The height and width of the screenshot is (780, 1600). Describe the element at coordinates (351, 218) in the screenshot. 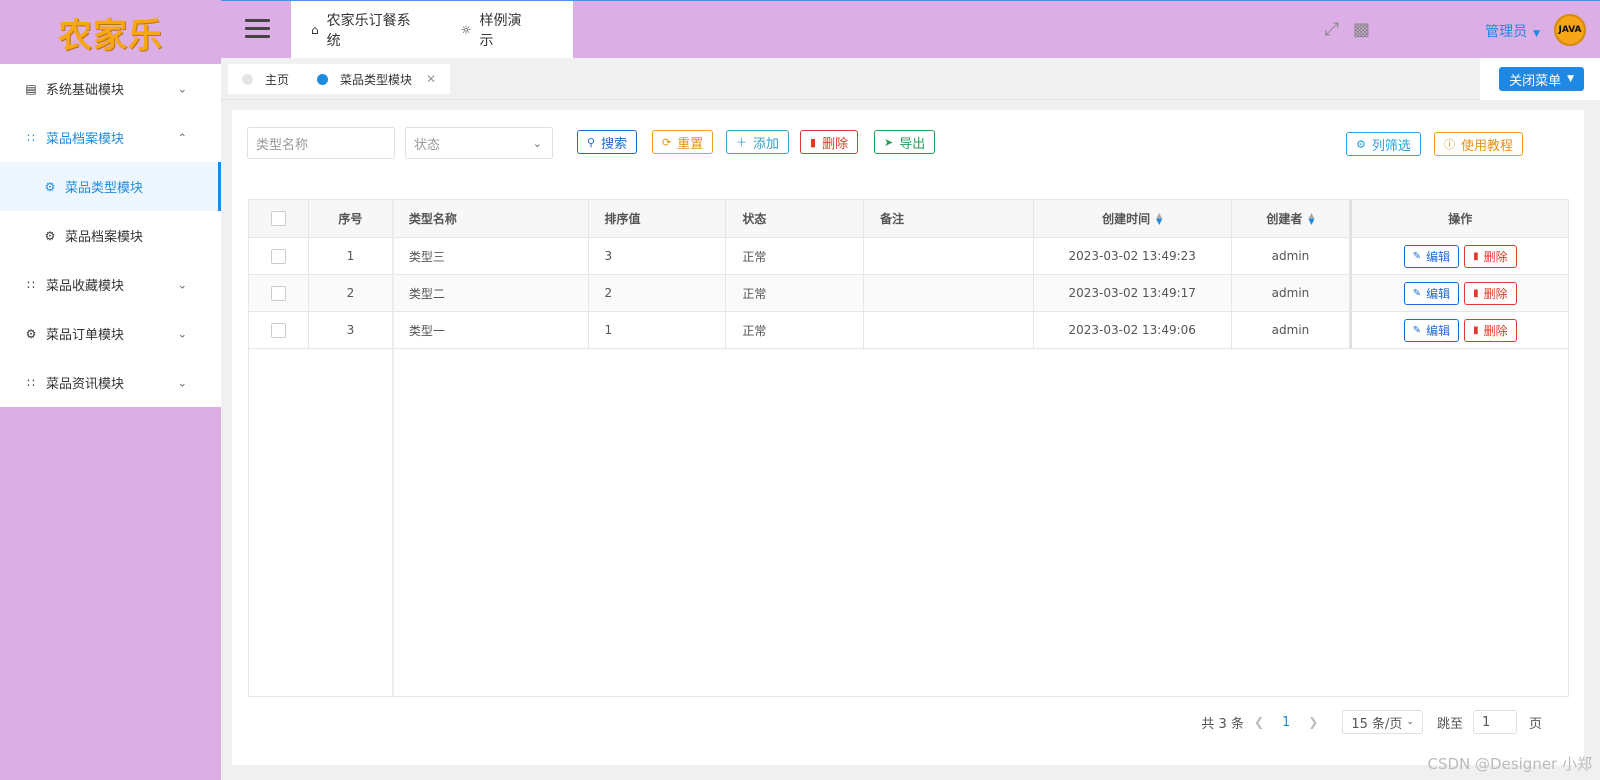

I see `header-index: 序号` at that location.